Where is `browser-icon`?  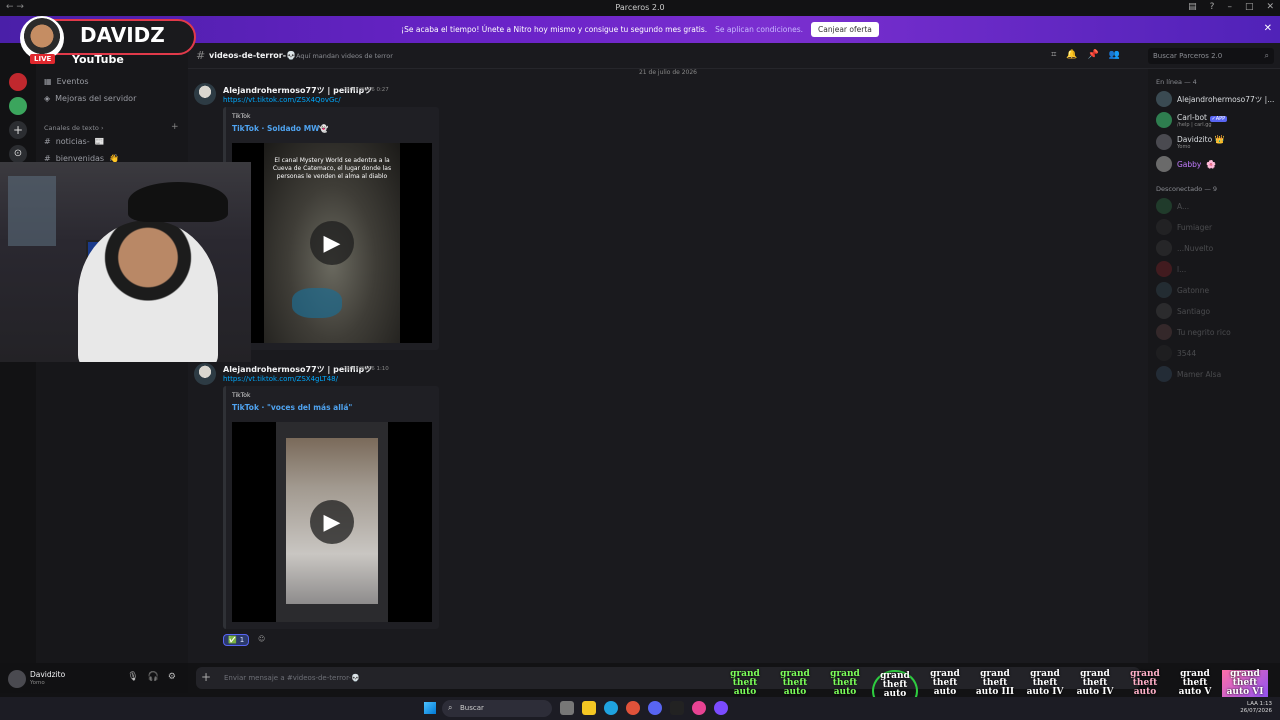 browser-icon is located at coordinates (633, 708).